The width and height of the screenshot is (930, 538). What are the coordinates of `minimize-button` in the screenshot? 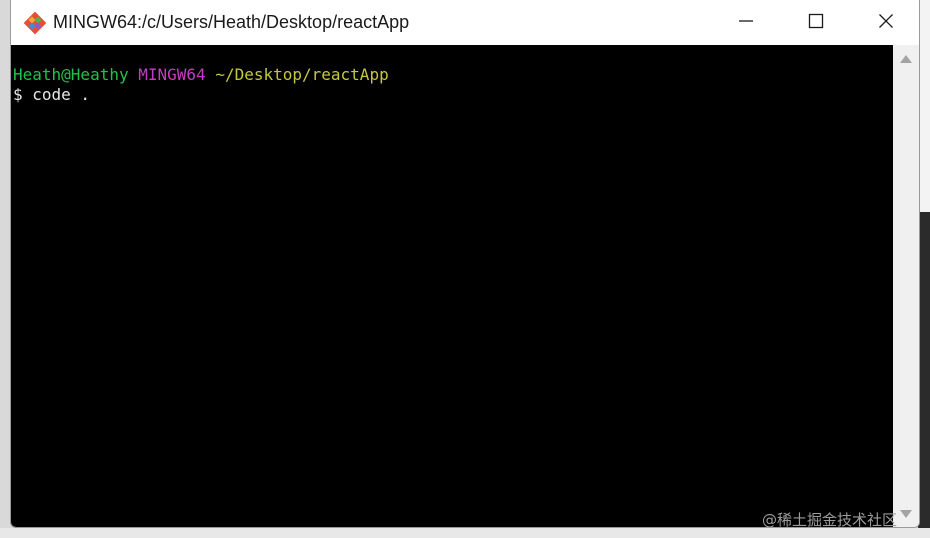 It's located at (746, 22).